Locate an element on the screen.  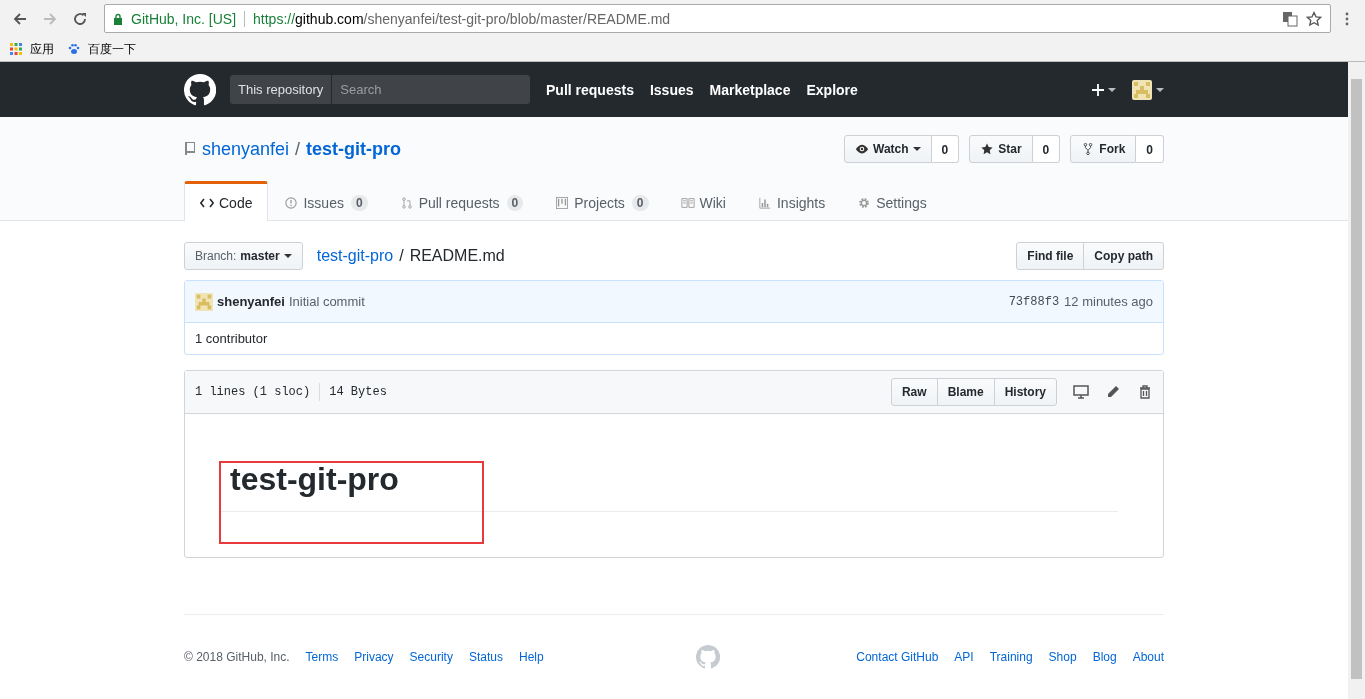
footer-link: About is located at coordinates (1148, 657).